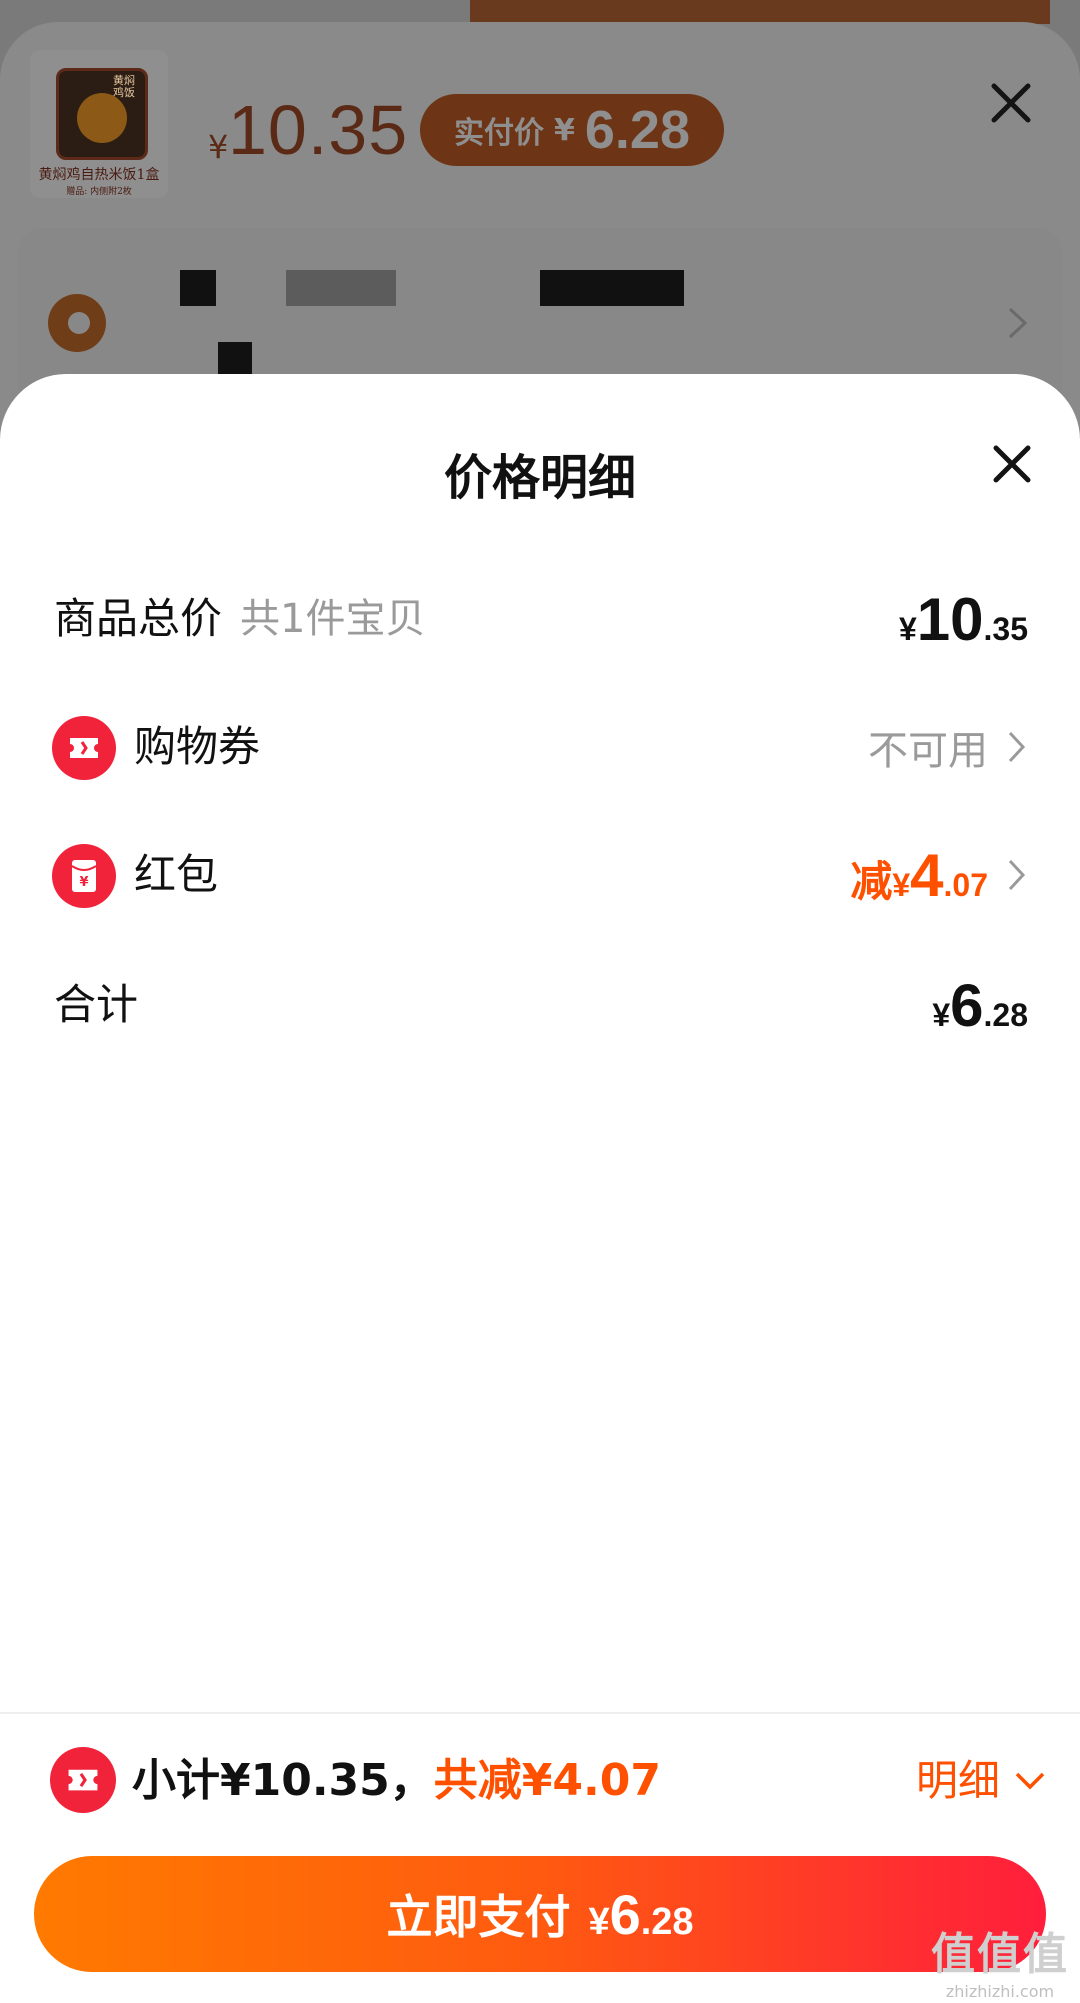  What do you see at coordinates (197, 746) in the screenshot?
I see `shopping-coupon-label: 购物券` at bounding box center [197, 746].